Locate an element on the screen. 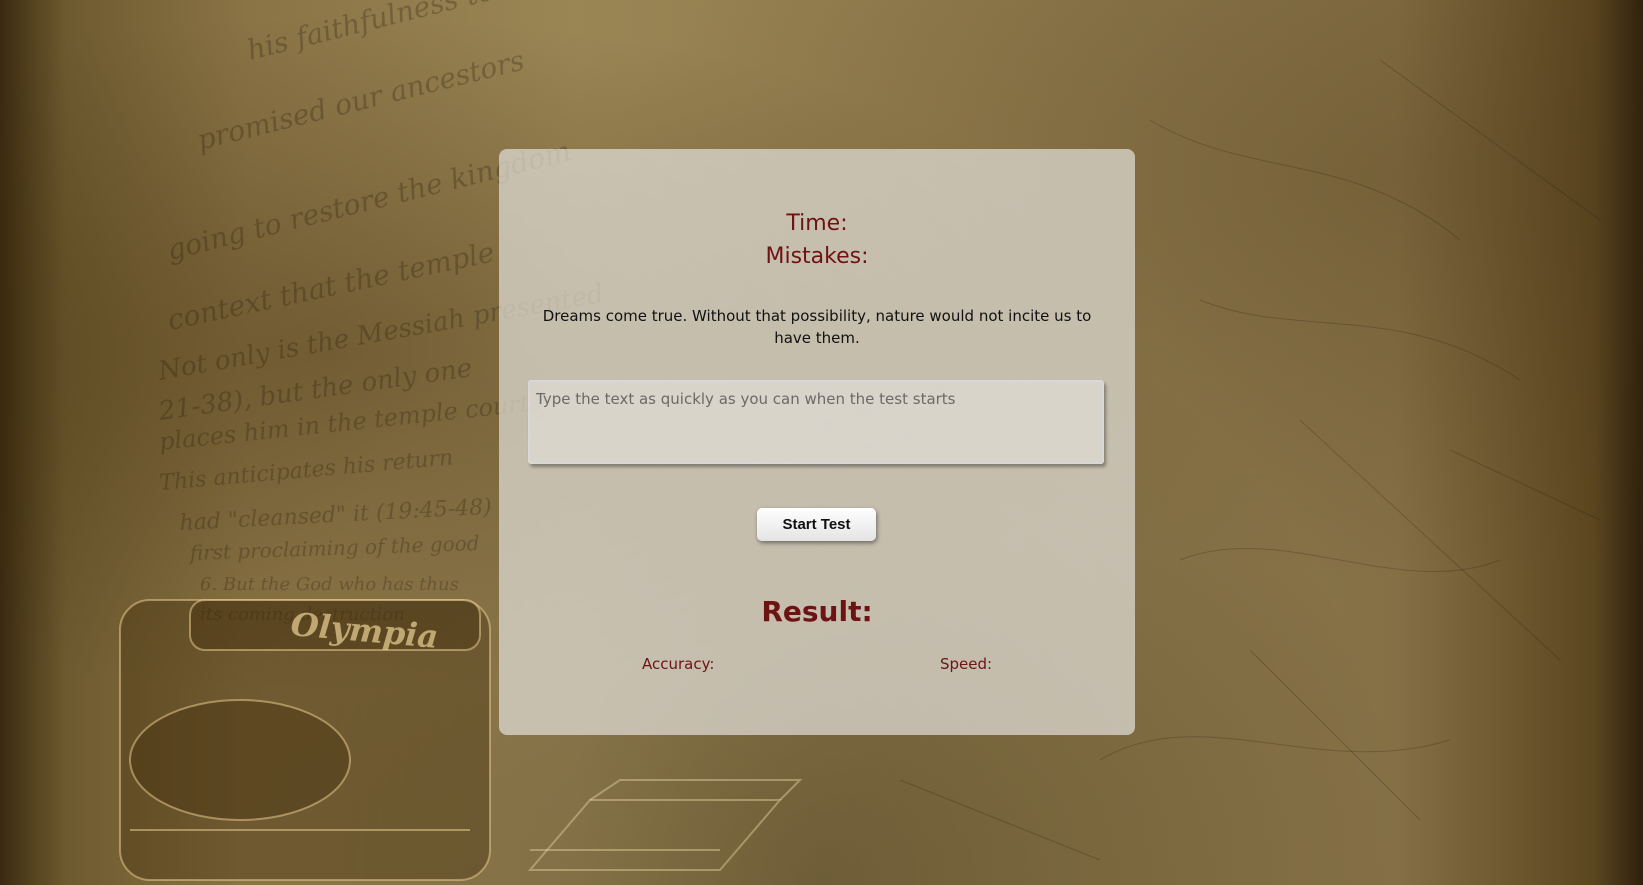 Image resolution: width=1643 pixels, height=885 pixels. svg-text: had "cleansed" it (19:45-48) is located at coordinates (335, 515).